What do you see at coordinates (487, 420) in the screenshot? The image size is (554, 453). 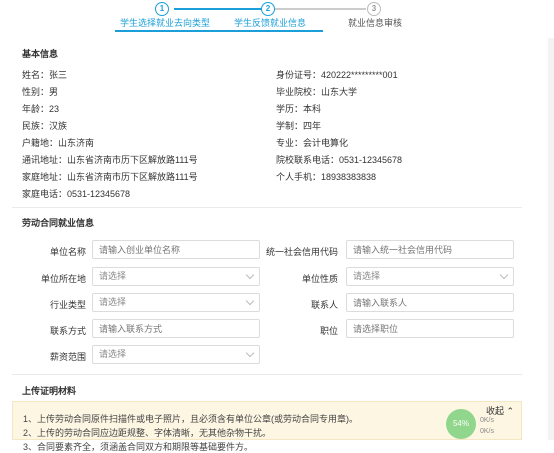 I see `upload-speed: 0K/s` at bounding box center [487, 420].